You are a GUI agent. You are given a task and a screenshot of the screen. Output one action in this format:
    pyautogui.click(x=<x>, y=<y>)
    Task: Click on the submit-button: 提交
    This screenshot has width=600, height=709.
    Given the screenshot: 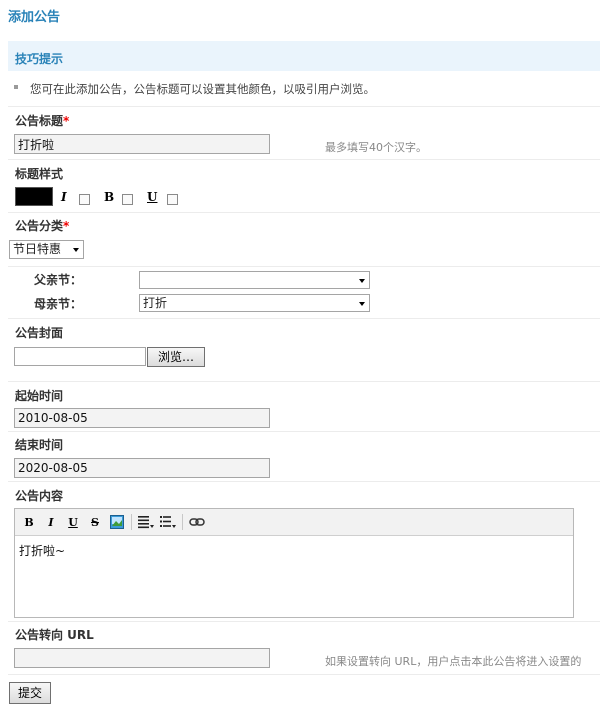 What is the action you would take?
    pyautogui.click(x=30, y=693)
    